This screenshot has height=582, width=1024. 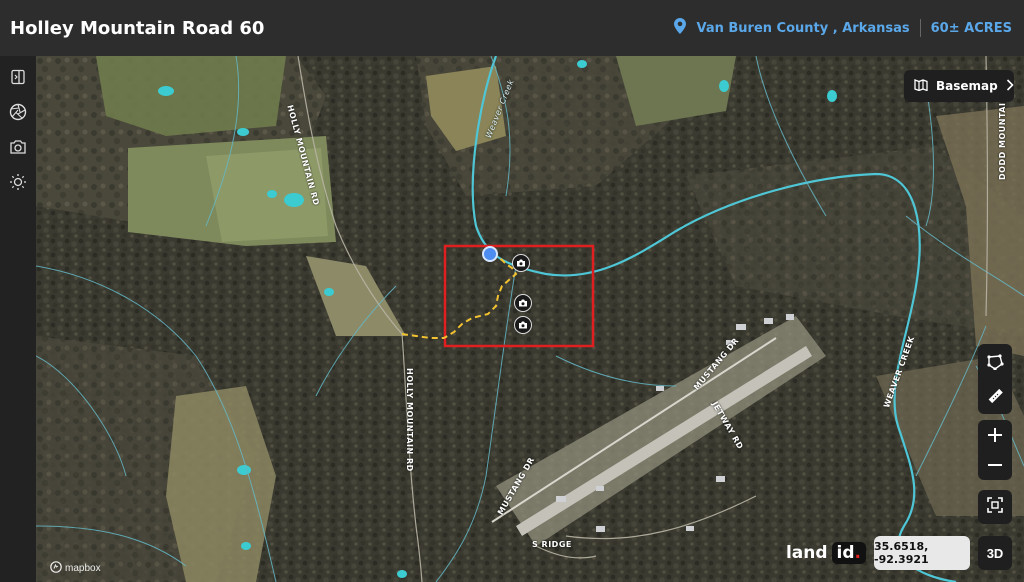 What do you see at coordinates (995, 362) in the screenshot?
I see `polygon-draw-icon` at bounding box center [995, 362].